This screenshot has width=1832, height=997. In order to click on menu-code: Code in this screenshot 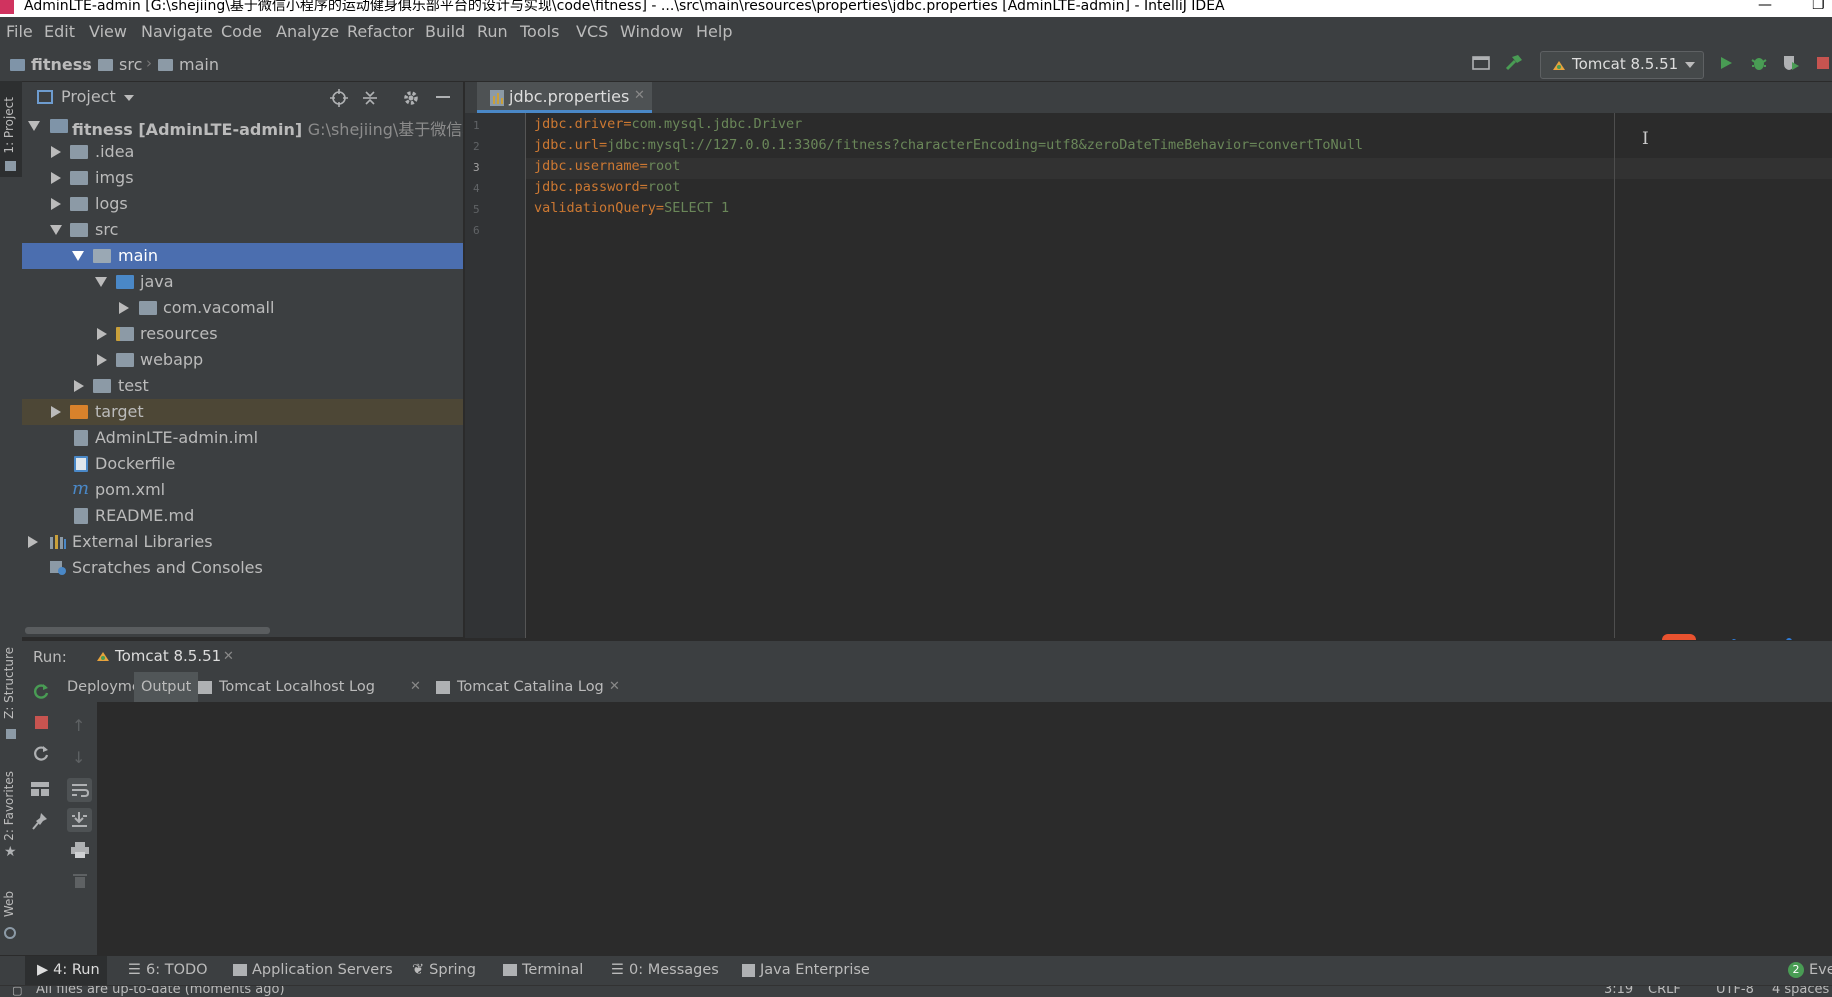, I will do `click(241, 31)`.